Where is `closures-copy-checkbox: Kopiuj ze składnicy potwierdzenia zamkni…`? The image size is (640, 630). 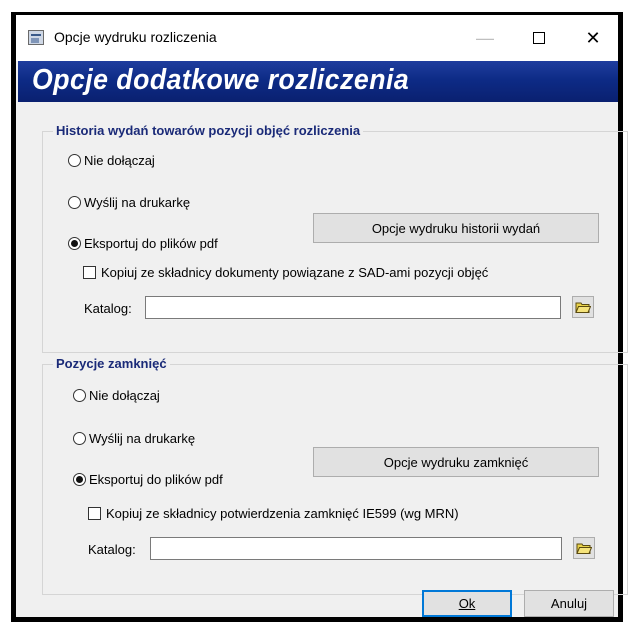
closures-copy-checkbox: Kopiuj ze składnicy potwierdzenia zamkni… is located at coordinates (273, 513).